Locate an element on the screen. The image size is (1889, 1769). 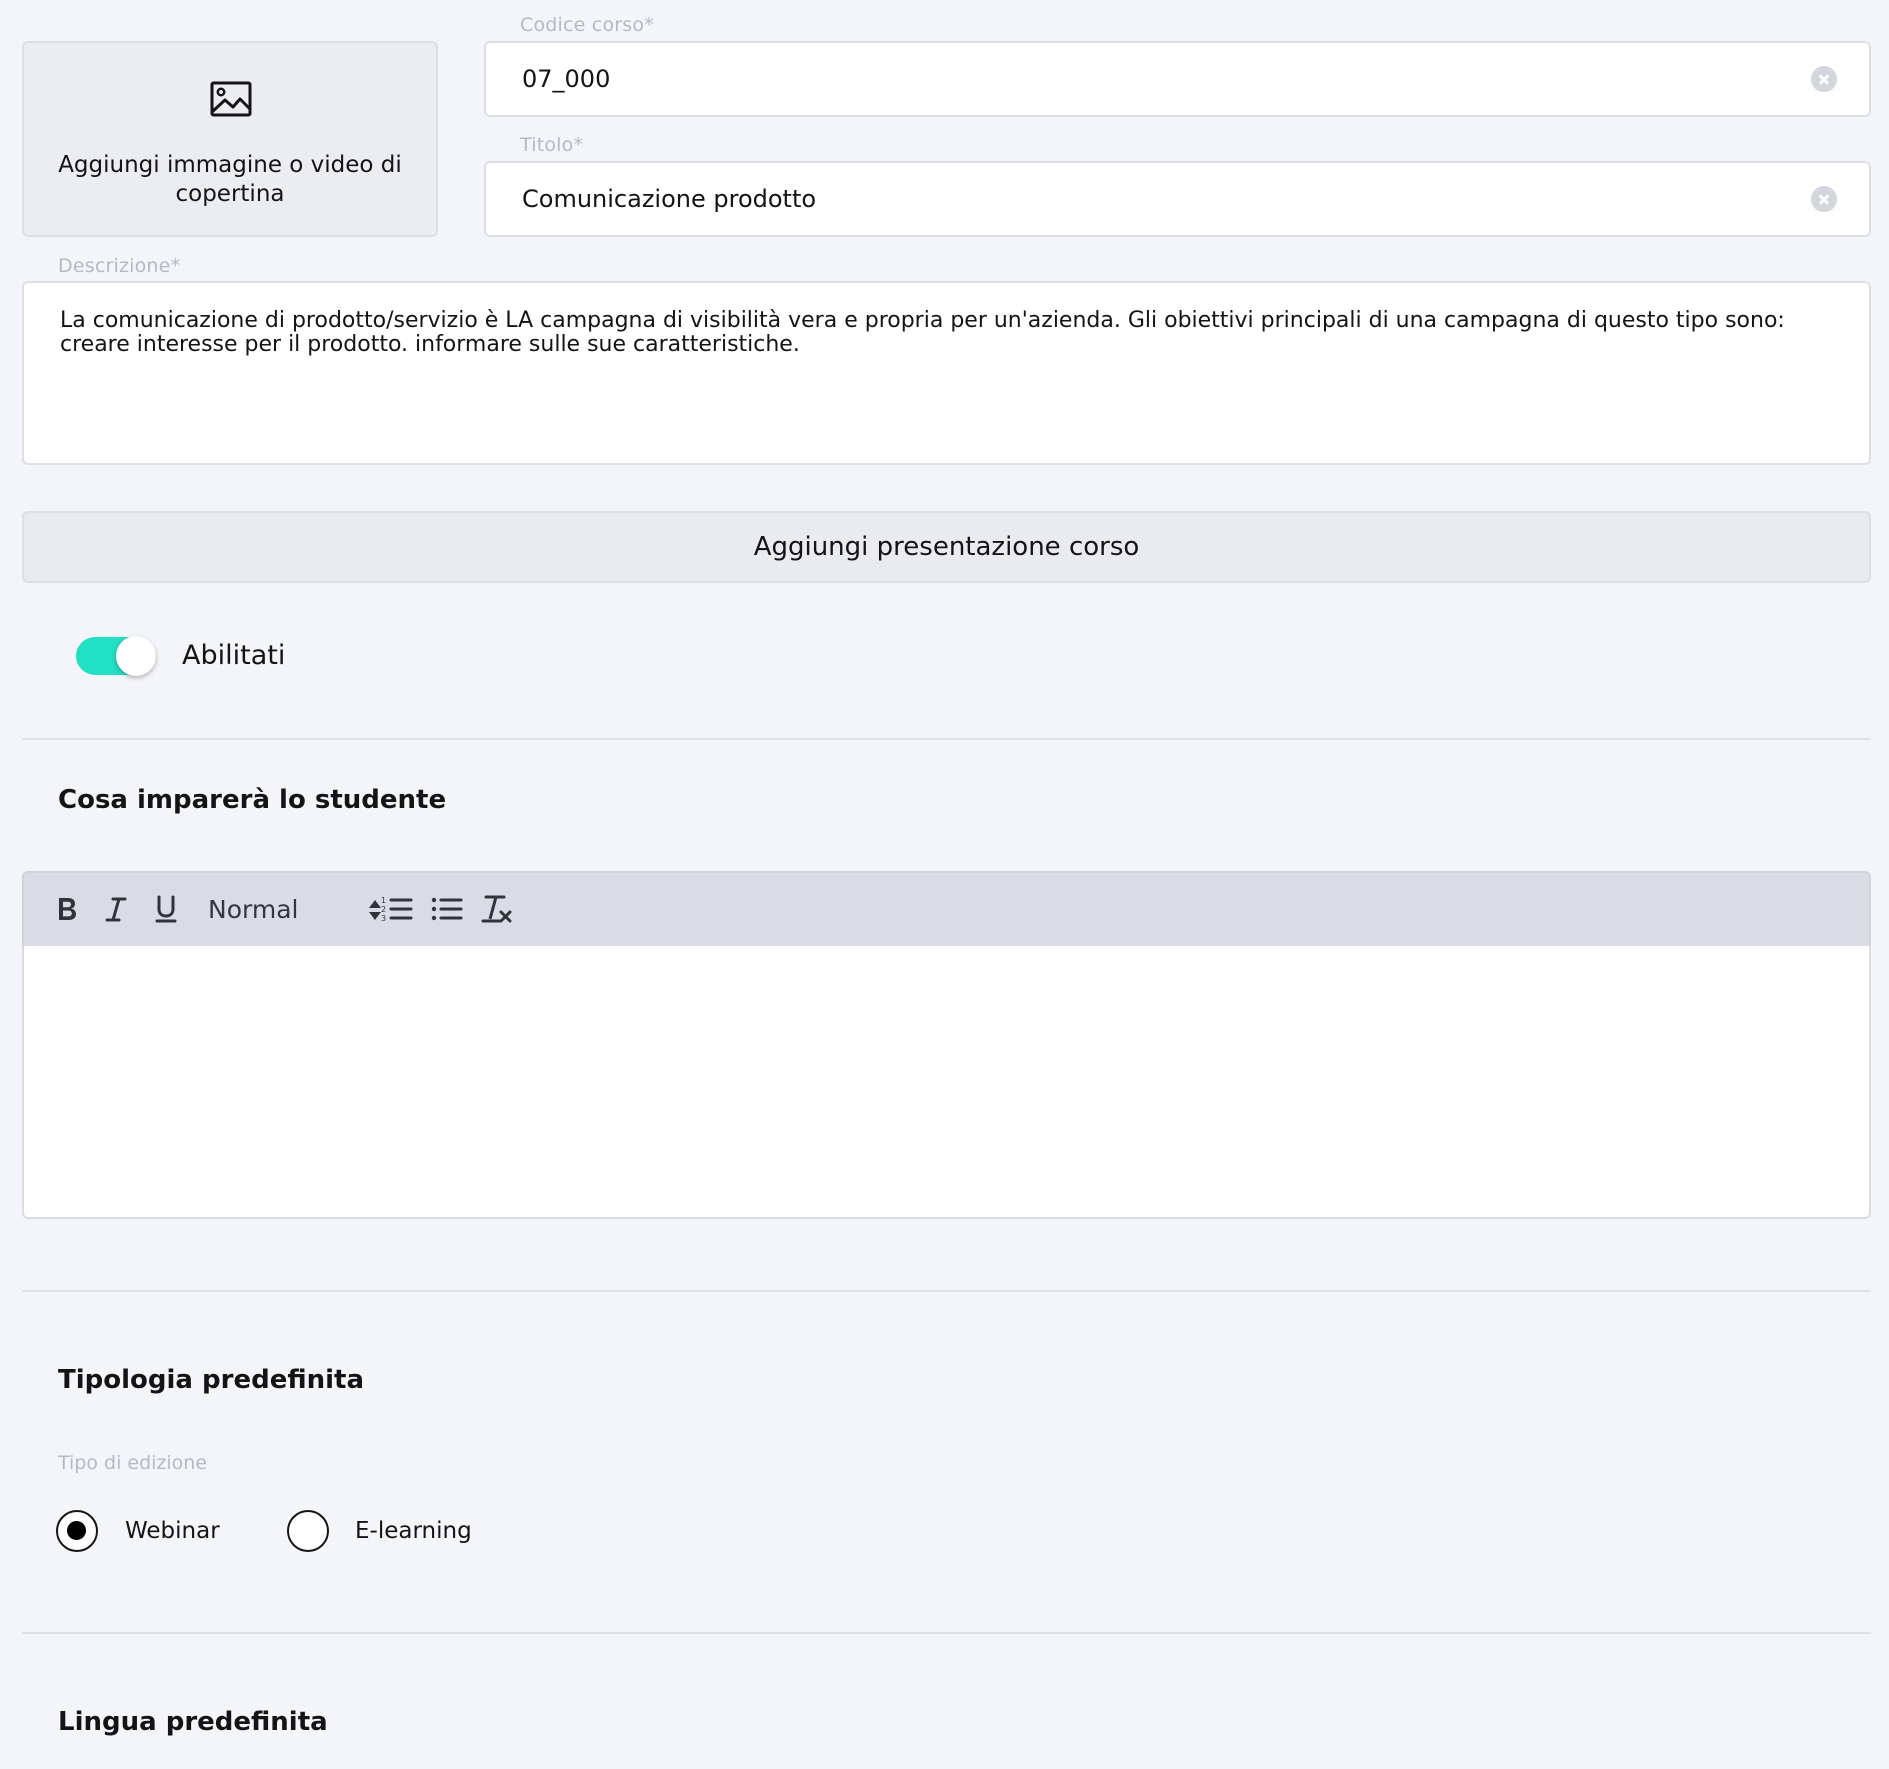
course-code-label: Codice corso* is located at coordinates (587, 25).